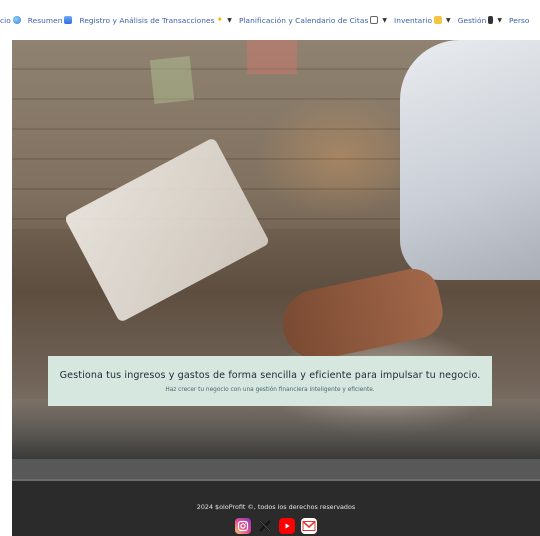 The image size is (540, 536). What do you see at coordinates (438, 20) in the screenshot?
I see `box-icon` at bounding box center [438, 20].